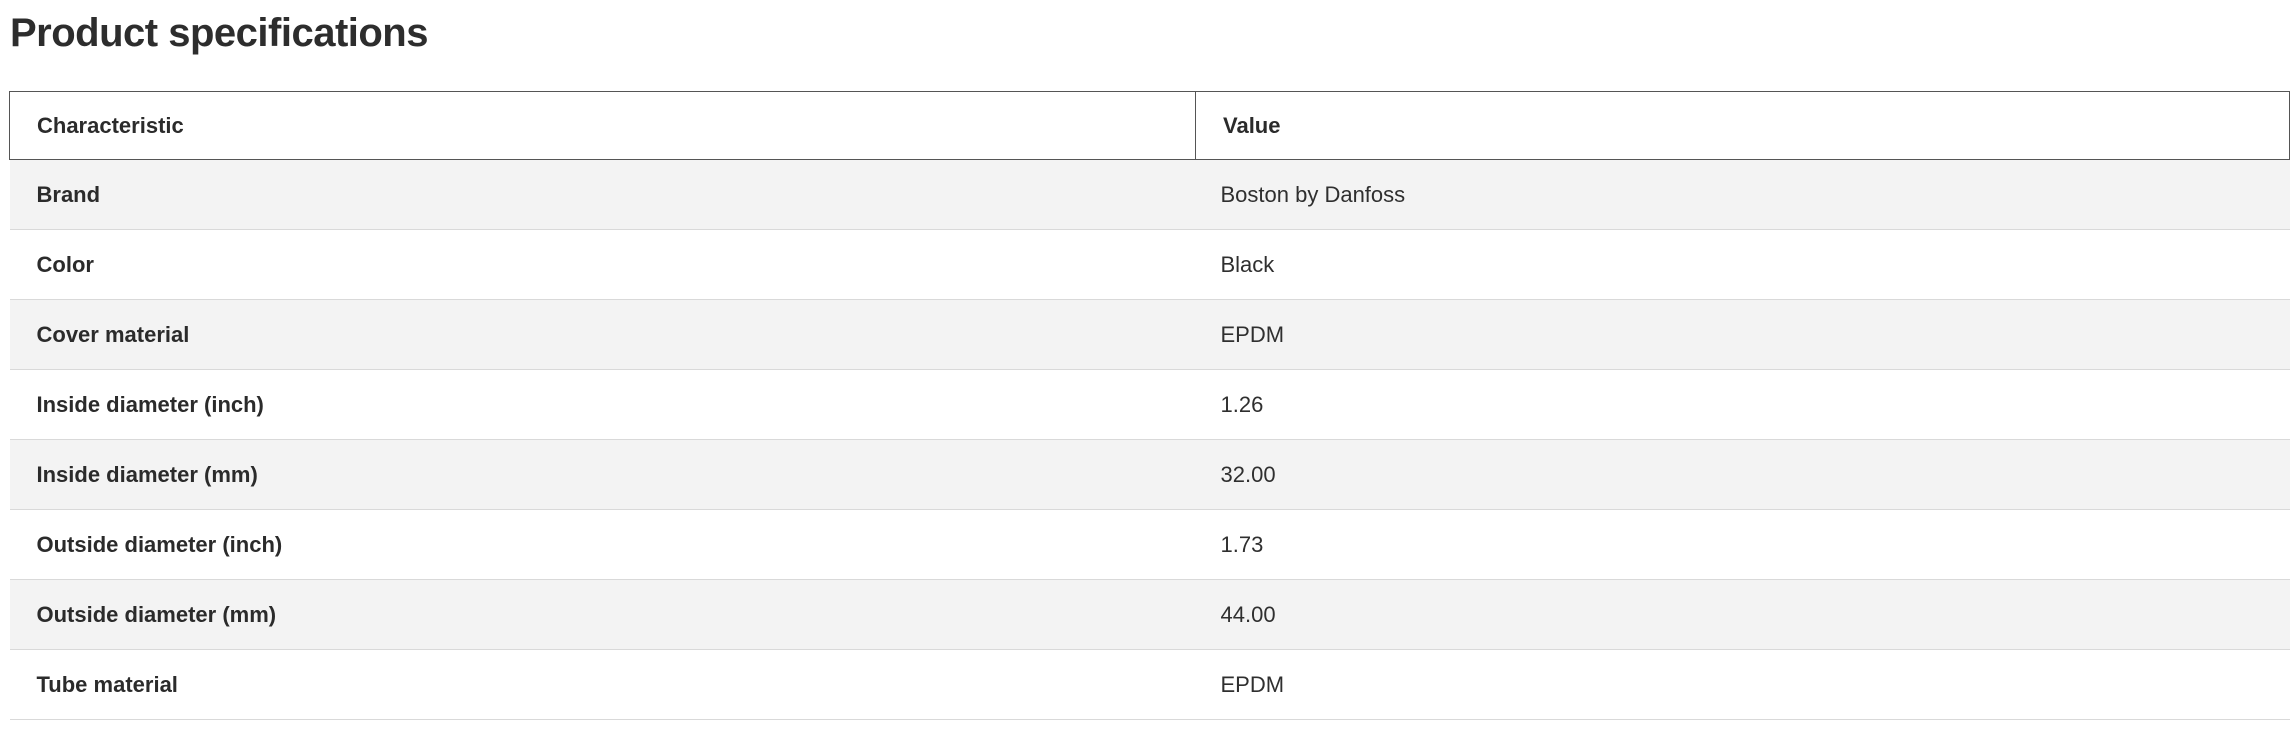  What do you see at coordinates (602, 334) in the screenshot?
I see `spec-key-cover-material: Cover material` at bounding box center [602, 334].